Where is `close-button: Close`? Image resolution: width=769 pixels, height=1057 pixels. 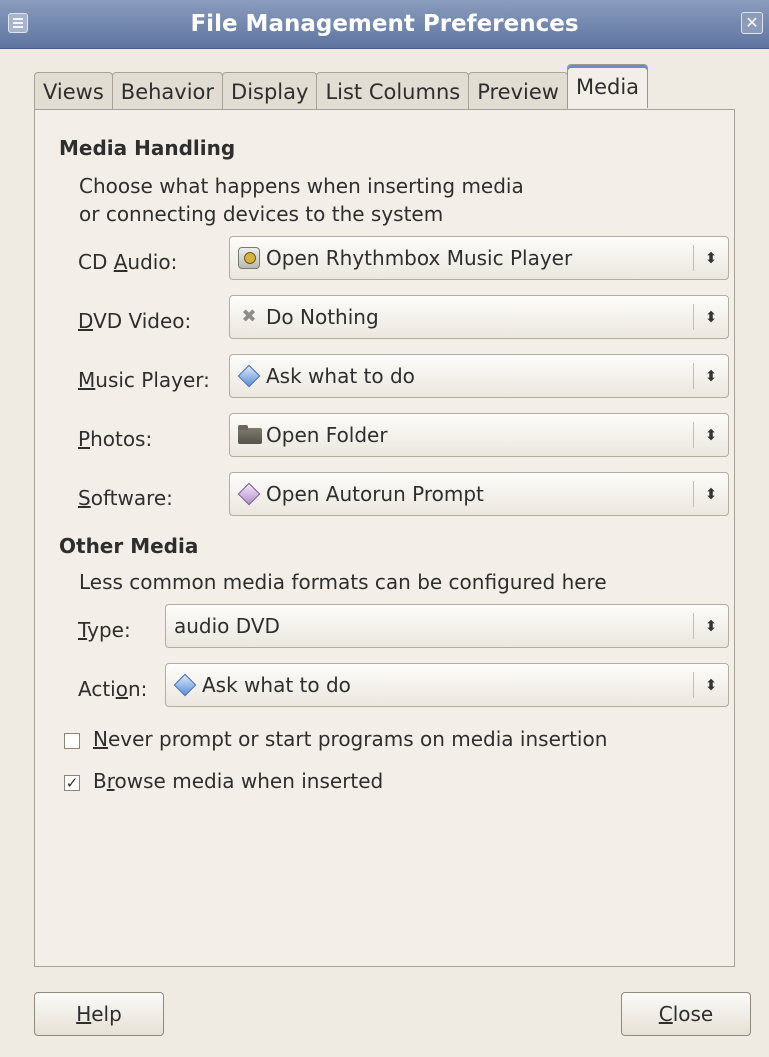
close-button: Close is located at coordinates (686, 1014).